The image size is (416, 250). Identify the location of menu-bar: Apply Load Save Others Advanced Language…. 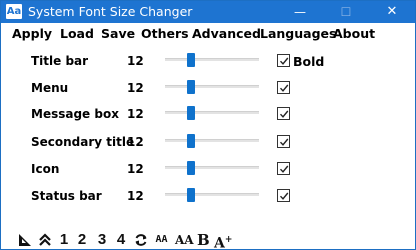
(208, 33).